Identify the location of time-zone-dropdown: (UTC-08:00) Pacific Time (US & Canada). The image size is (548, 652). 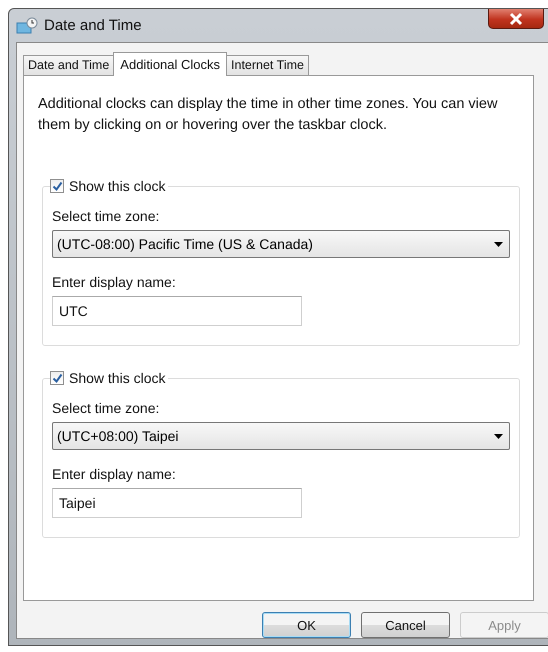
(281, 244).